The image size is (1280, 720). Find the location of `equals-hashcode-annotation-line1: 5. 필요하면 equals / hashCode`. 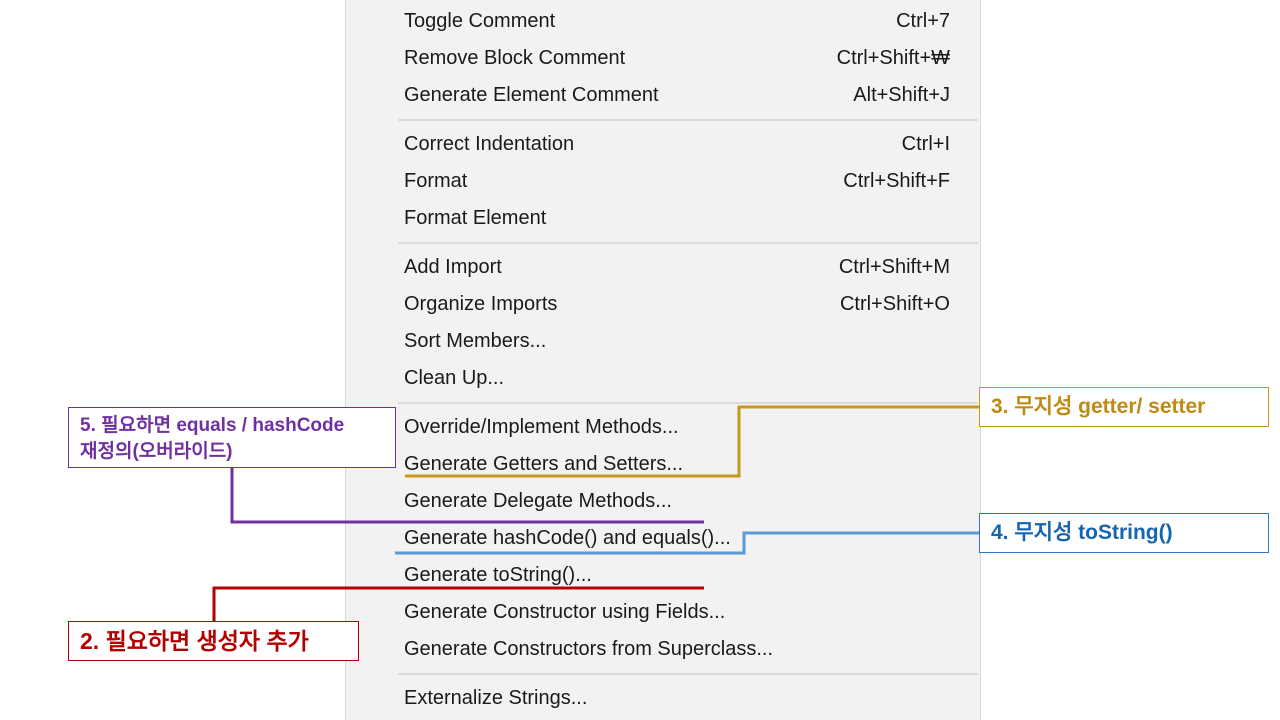

equals-hashcode-annotation-line1: 5. 필요하면 equals / hashCode is located at coordinates (212, 425).